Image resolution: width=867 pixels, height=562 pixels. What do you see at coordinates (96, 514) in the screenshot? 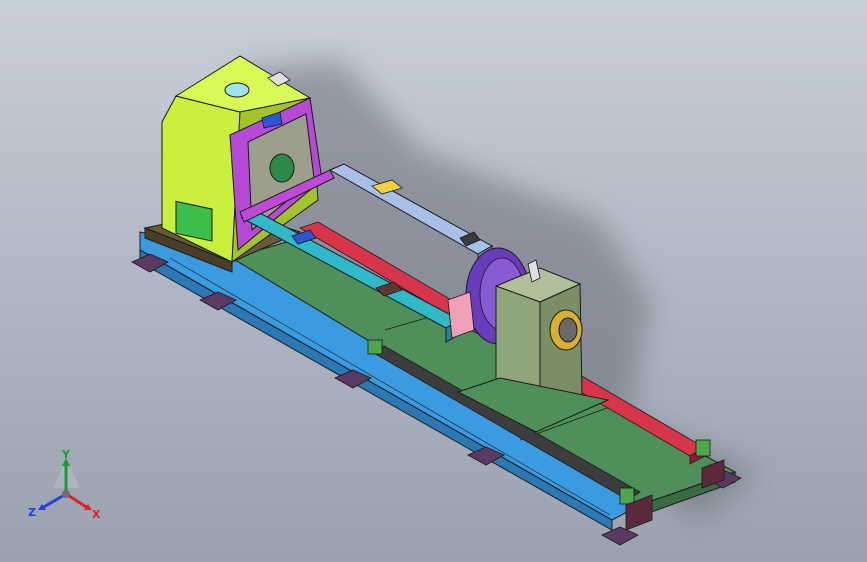
I see `x-axis-label: X` at bounding box center [96, 514].